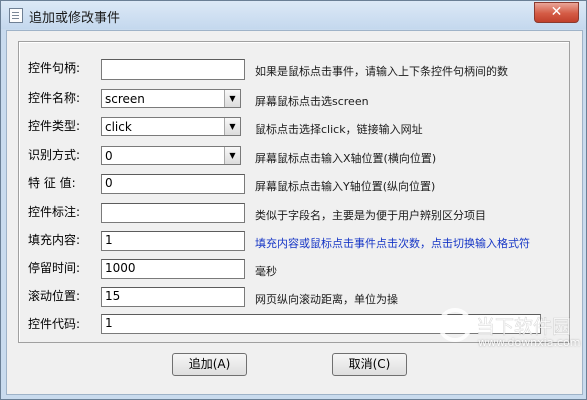 Image resolution: width=587 pixels, height=400 pixels. Describe the element at coordinates (54, 324) in the screenshot. I see `control-code-label: 控件代码:` at that location.